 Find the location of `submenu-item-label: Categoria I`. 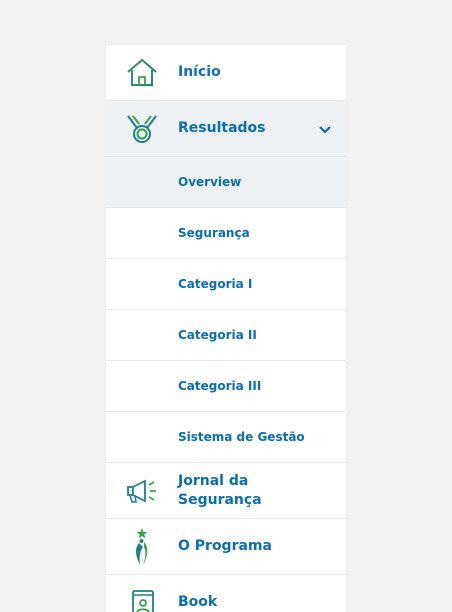

submenu-item-label: Categoria I is located at coordinates (215, 283).